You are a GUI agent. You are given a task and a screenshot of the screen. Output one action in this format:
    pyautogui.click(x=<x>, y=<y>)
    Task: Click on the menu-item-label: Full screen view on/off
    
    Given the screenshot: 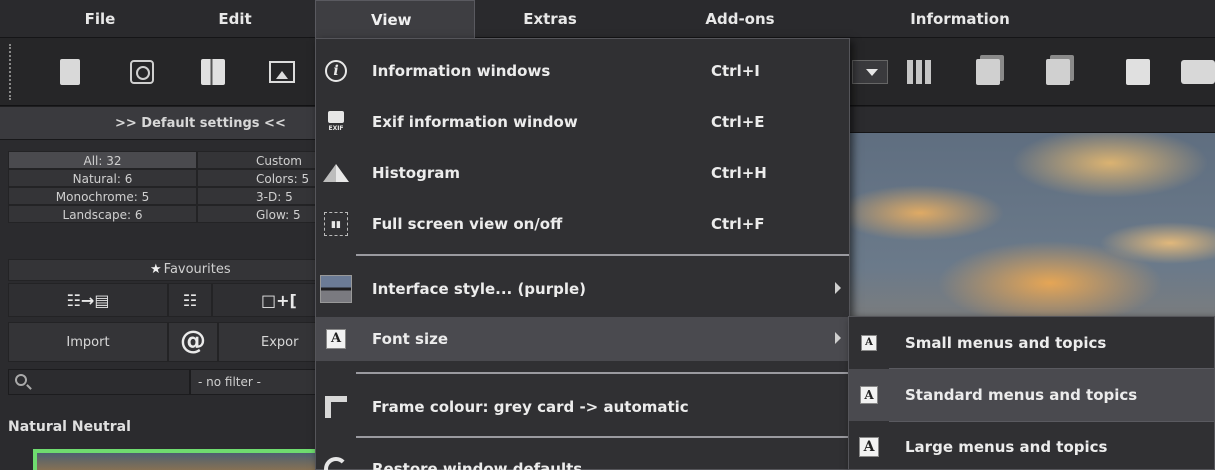 What is the action you would take?
    pyautogui.click(x=467, y=224)
    